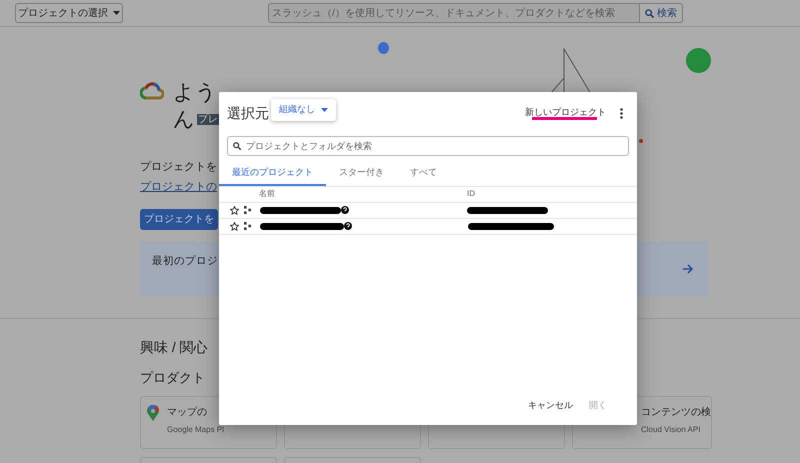 This screenshot has width=800, height=463. I want to click on source-label: 選択元, so click(248, 113).